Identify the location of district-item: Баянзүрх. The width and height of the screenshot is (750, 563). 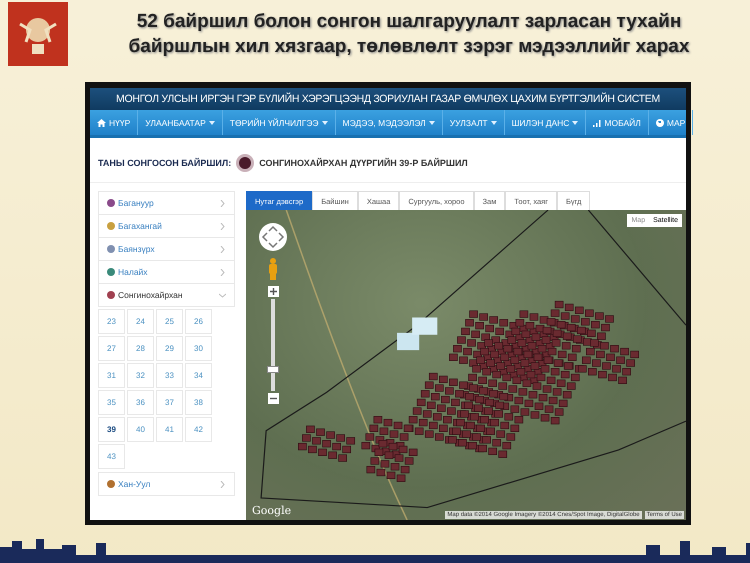
(166, 249).